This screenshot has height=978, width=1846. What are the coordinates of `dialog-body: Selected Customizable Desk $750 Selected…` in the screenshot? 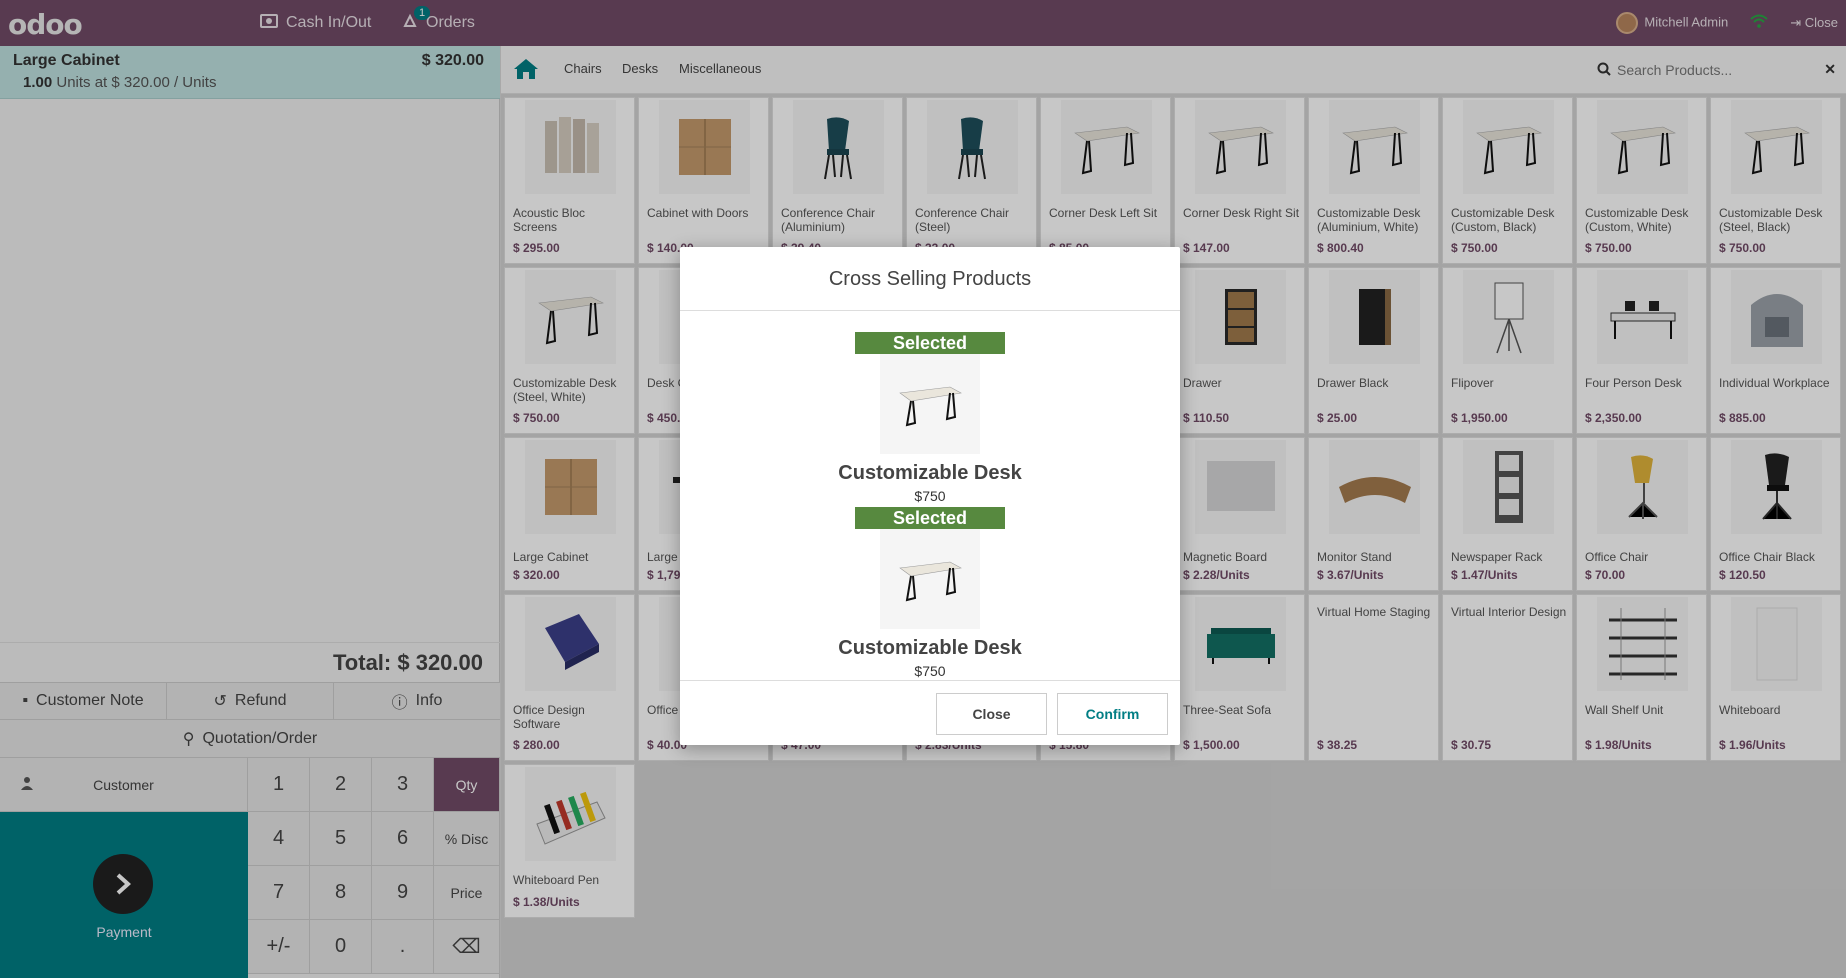 It's located at (930, 495).